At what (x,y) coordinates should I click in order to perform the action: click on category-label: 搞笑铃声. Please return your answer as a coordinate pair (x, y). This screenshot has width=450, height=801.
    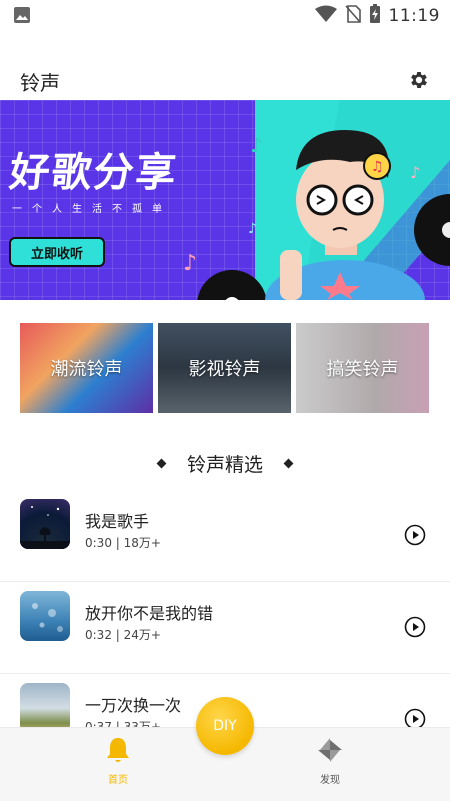
    Looking at the image, I should click on (362, 369).